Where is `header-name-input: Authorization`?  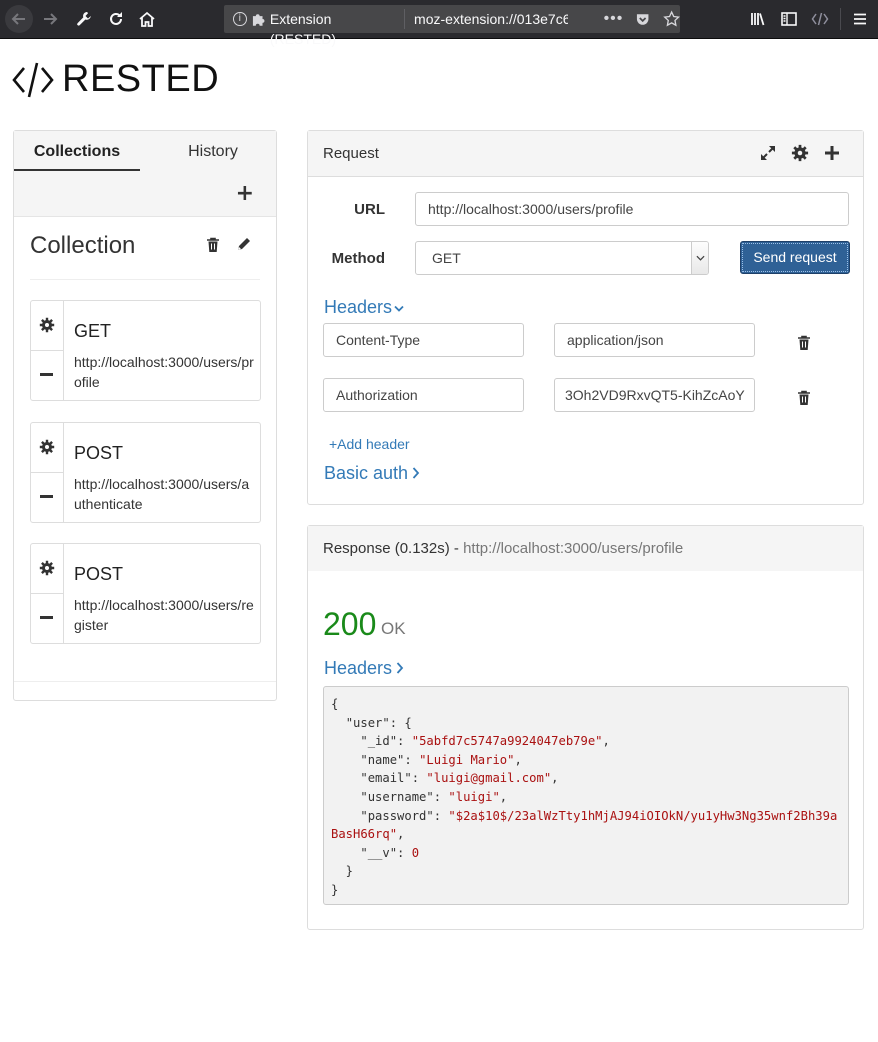 header-name-input: Authorization is located at coordinates (423, 395).